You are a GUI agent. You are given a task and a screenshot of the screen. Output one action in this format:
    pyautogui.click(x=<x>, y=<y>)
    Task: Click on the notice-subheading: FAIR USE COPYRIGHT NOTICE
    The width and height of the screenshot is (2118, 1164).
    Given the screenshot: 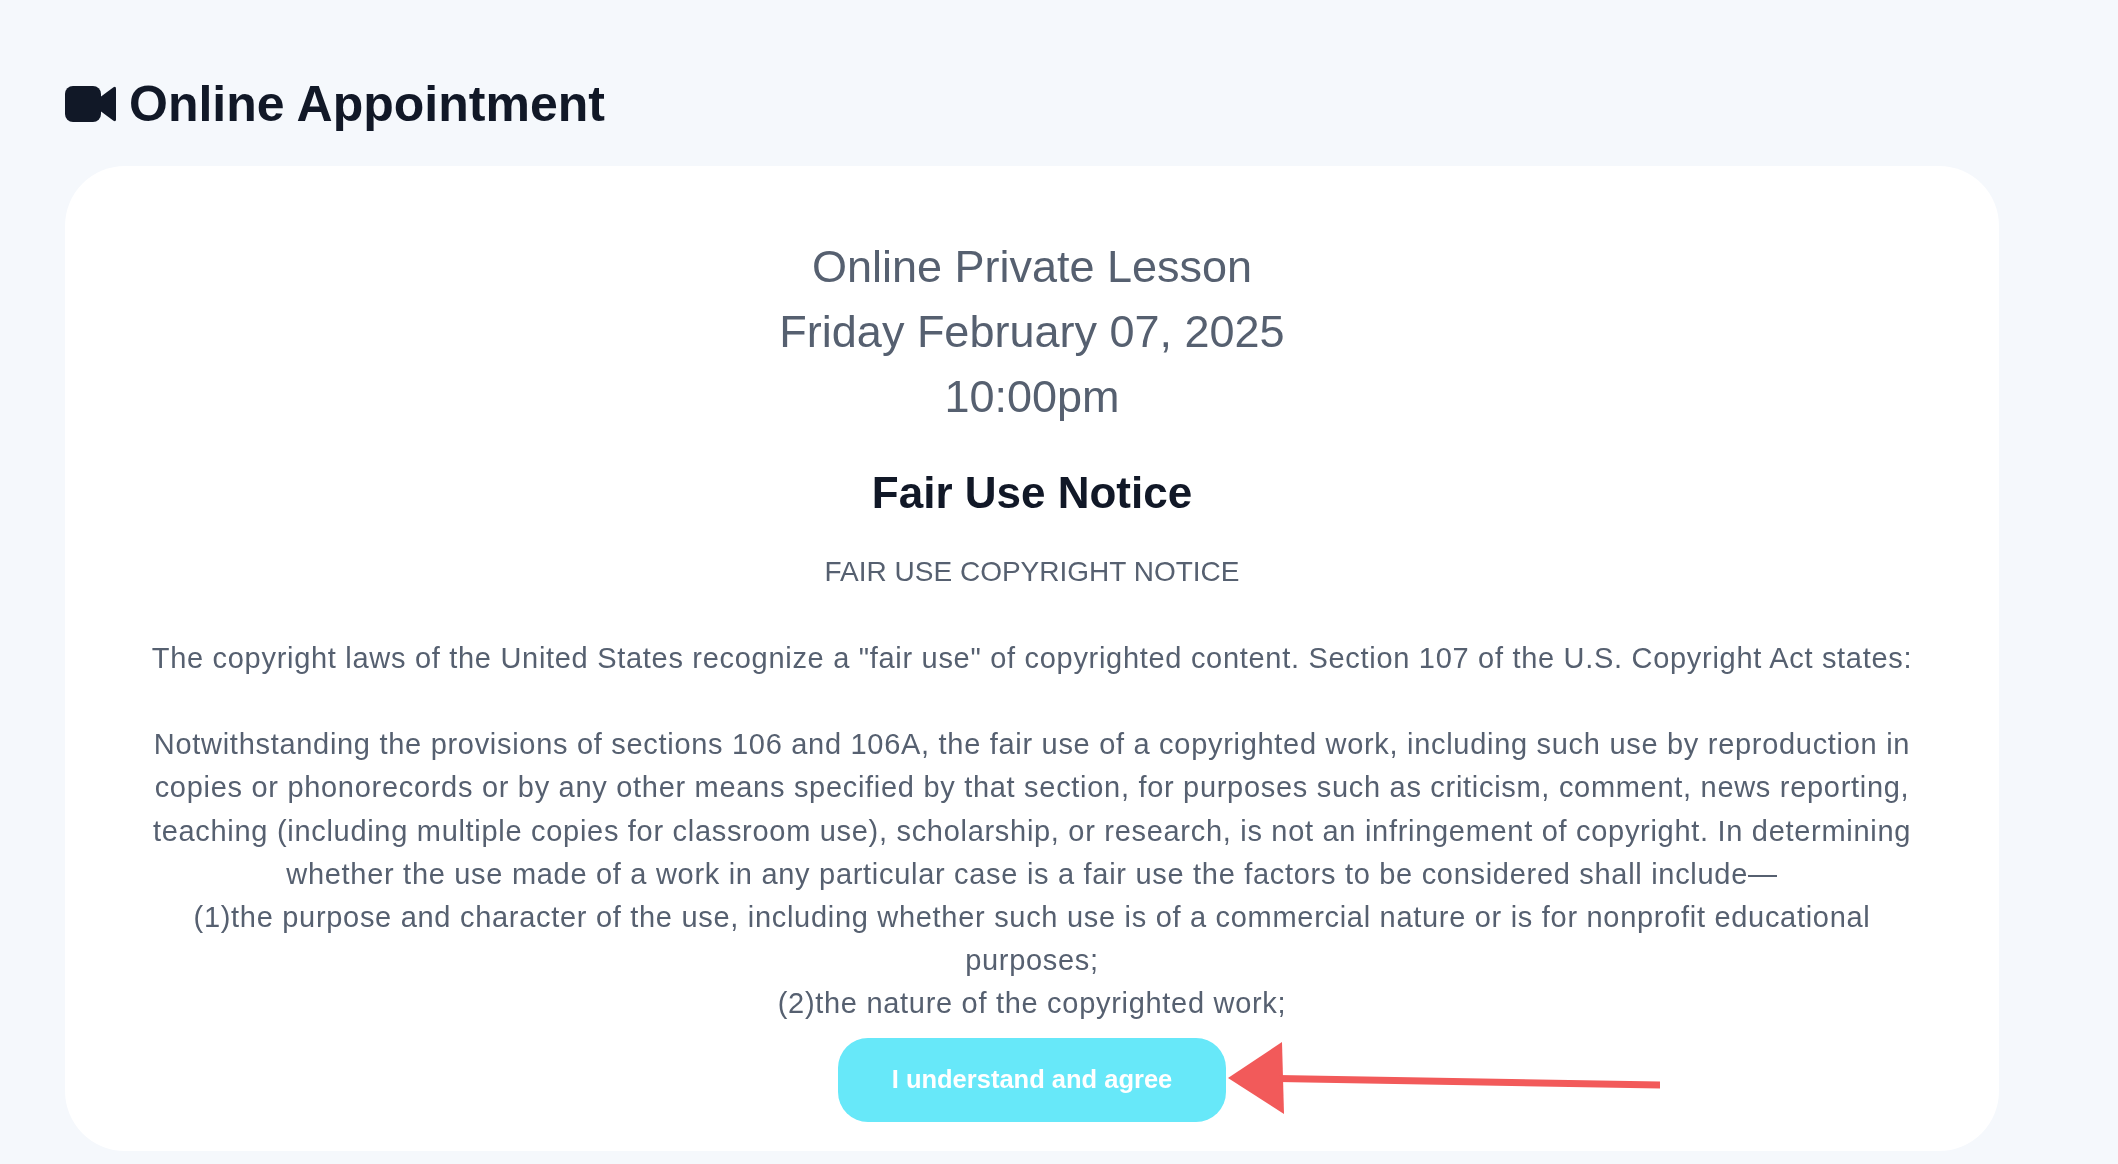 What is the action you would take?
    pyautogui.click(x=1032, y=572)
    